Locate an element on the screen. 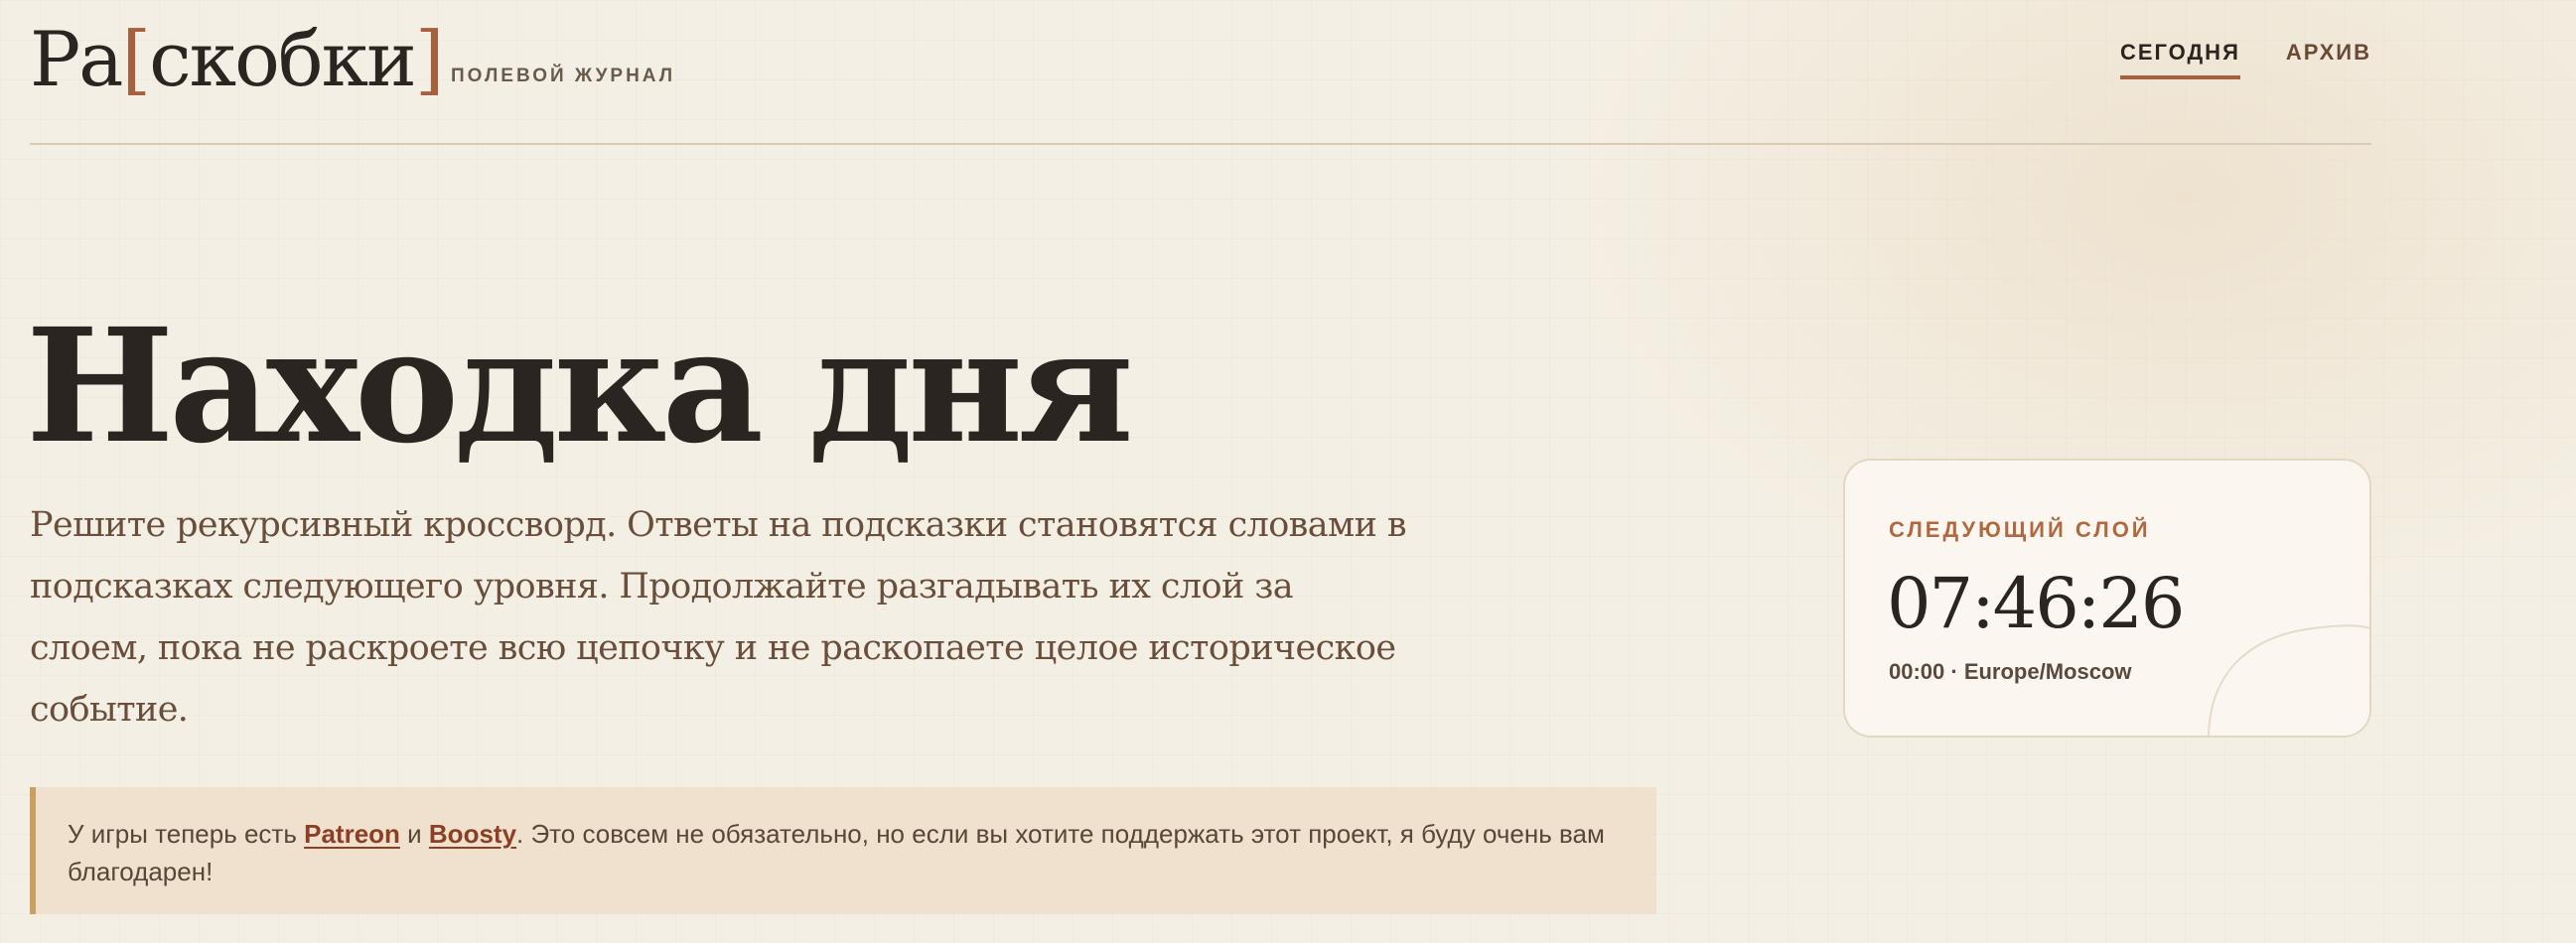 Image resolution: width=2576 pixels, height=943 pixels. countdown-timer: 07:46:26 is located at coordinates (2036, 603).